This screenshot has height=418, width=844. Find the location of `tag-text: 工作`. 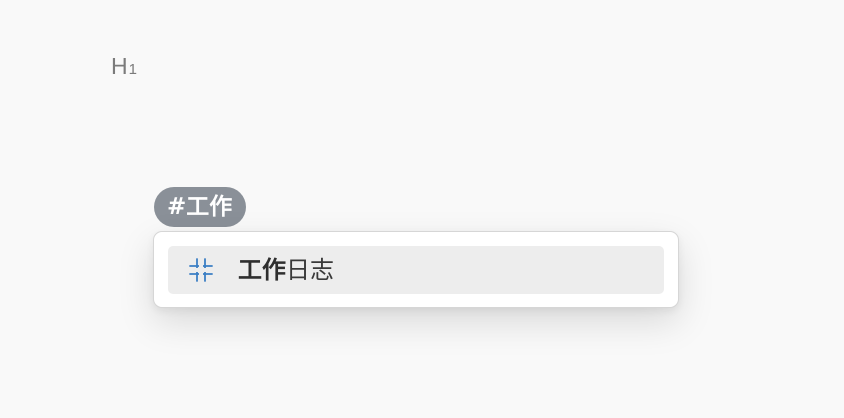

tag-text: 工作 is located at coordinates (209, 207).